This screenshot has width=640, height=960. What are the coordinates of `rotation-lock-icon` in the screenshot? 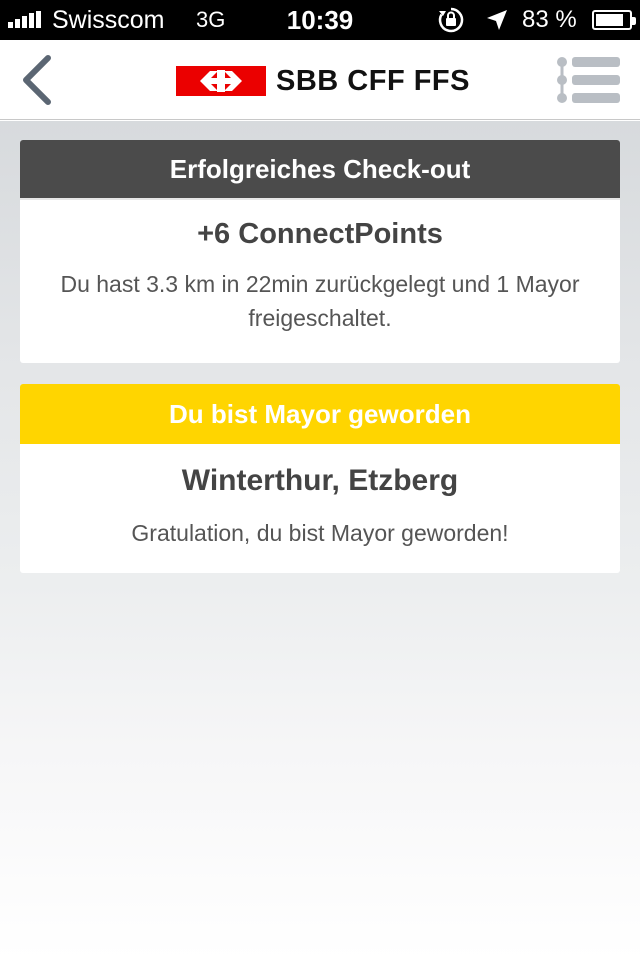 It's located at (451, 20).